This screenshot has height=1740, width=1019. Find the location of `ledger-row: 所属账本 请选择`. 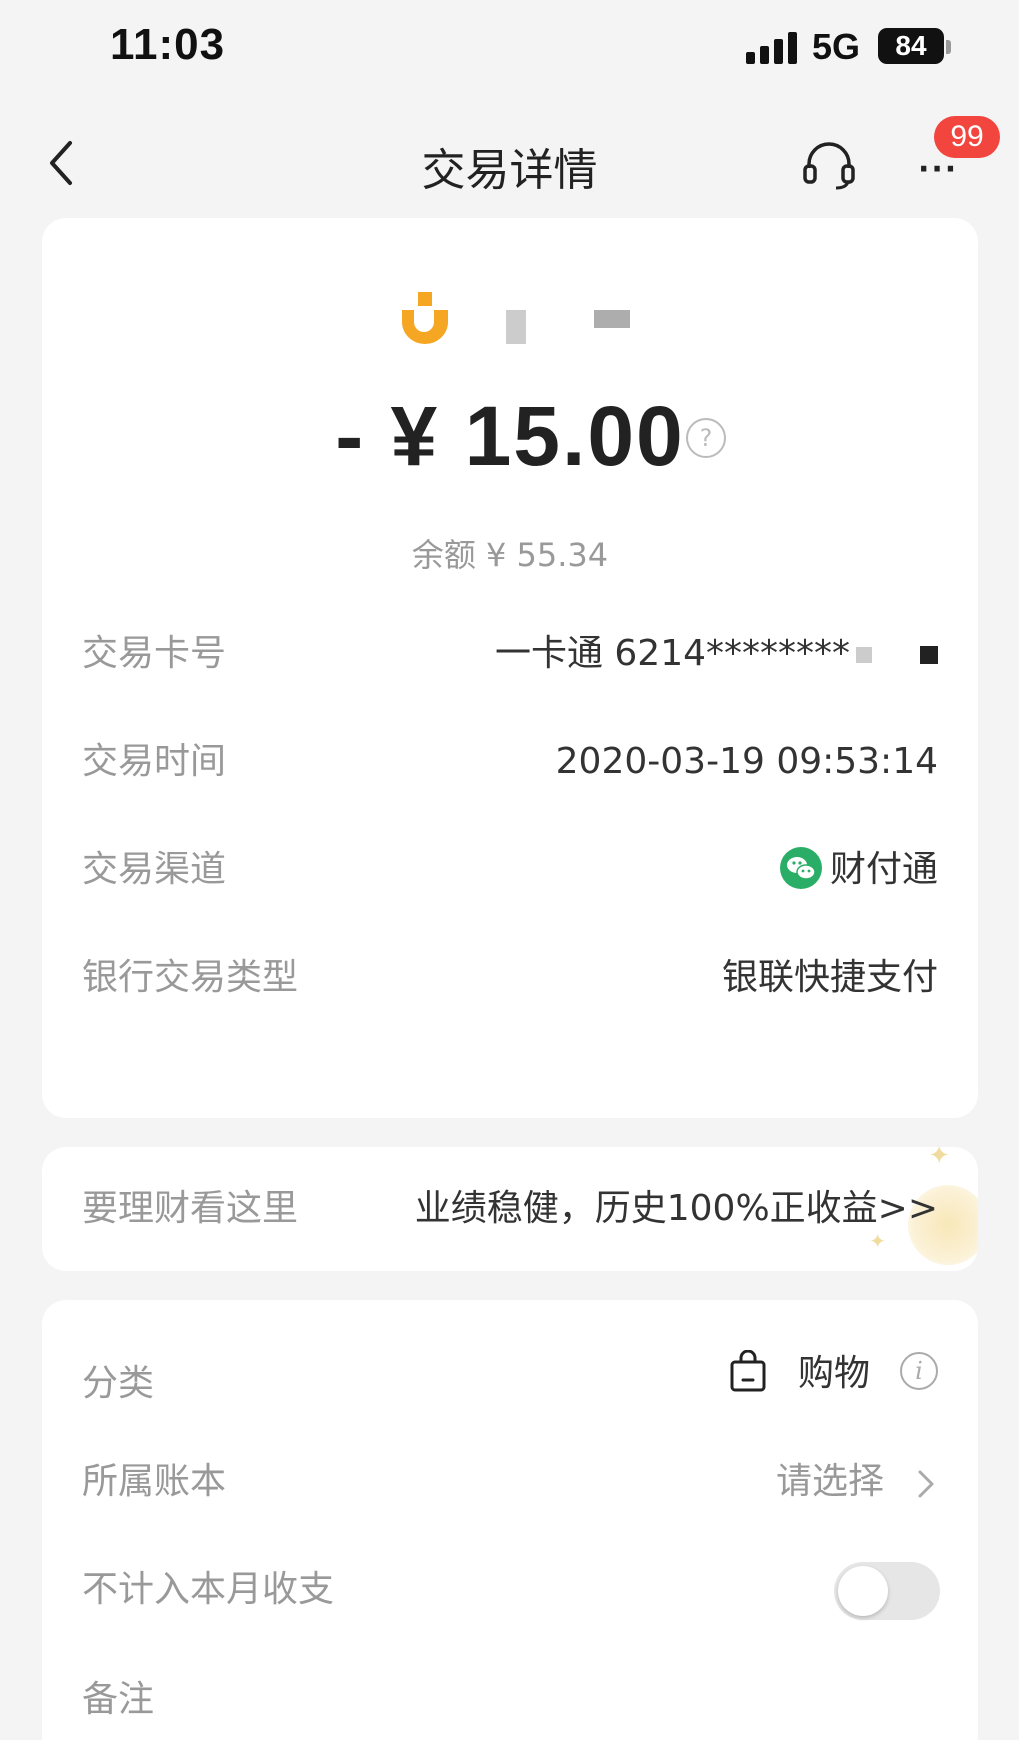

ledger-row: 所属账本 请选择 is located at coordinates (510, 1482).